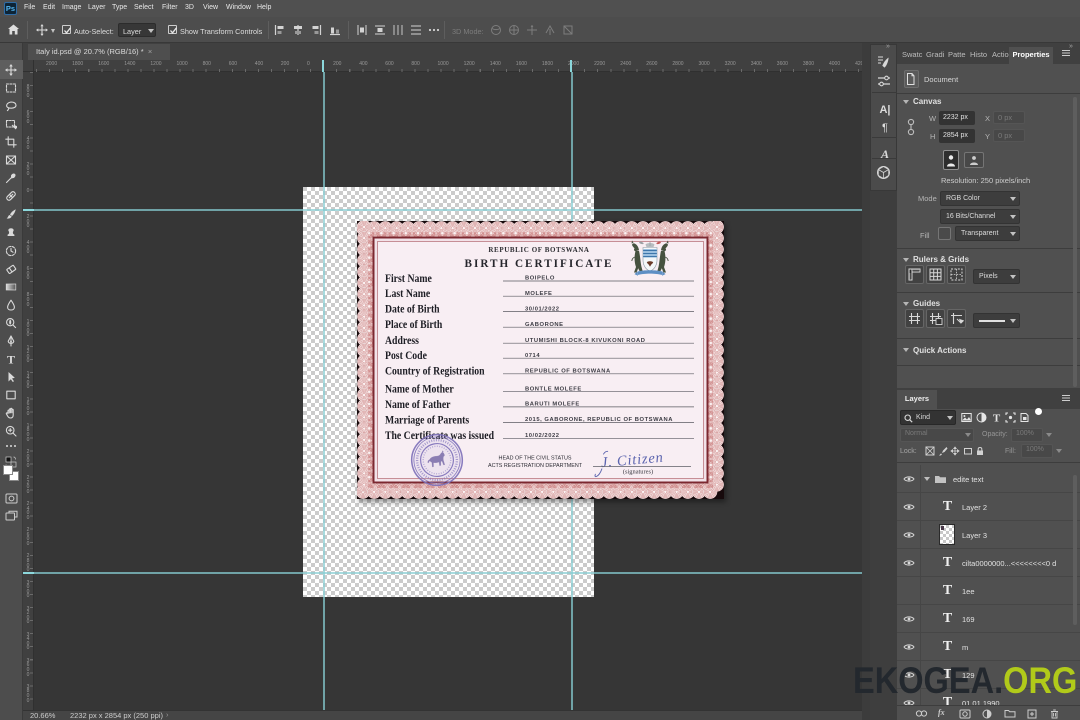 Image resolution: width=1080 pixels, height=720 pixels. I want to click on svg-text: Name of Father, so click(418, 405).